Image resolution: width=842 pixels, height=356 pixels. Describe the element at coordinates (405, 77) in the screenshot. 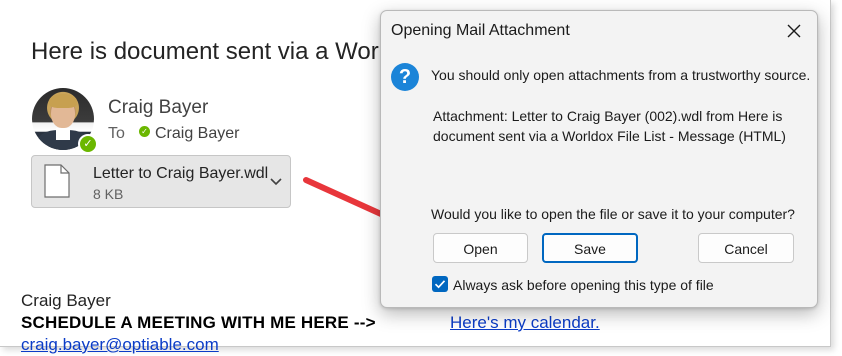

I see `question-icon: ?` at that location.